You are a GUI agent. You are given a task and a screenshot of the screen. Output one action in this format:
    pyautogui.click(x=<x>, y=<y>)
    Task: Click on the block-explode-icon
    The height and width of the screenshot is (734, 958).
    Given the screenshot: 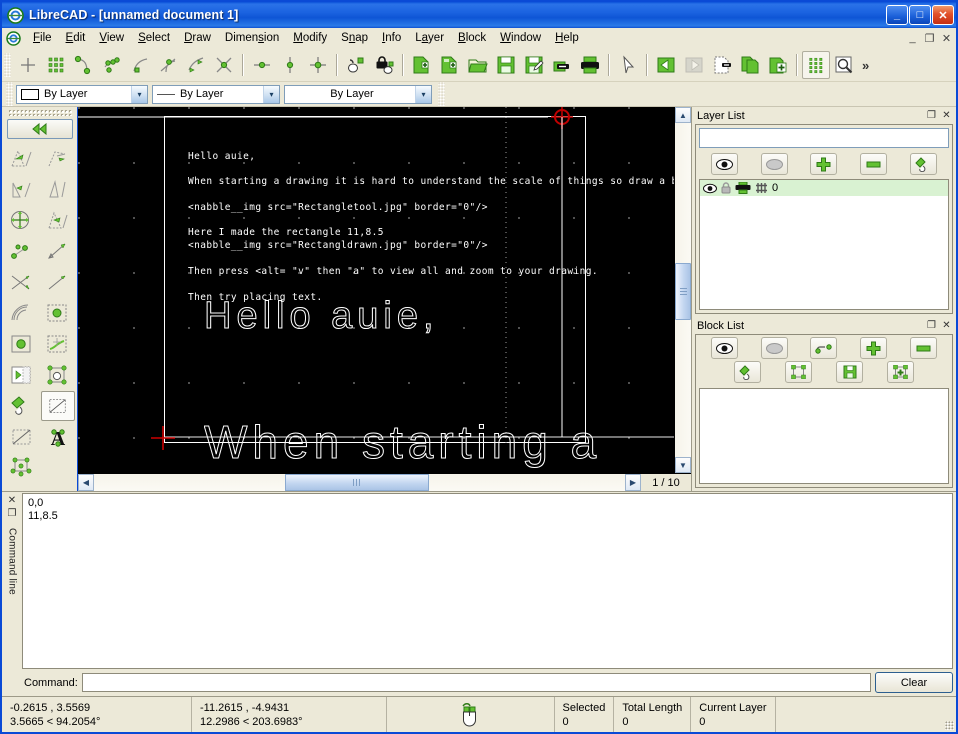 What is the action you would take?
    pyautogui.click(x=22, y=468)
    